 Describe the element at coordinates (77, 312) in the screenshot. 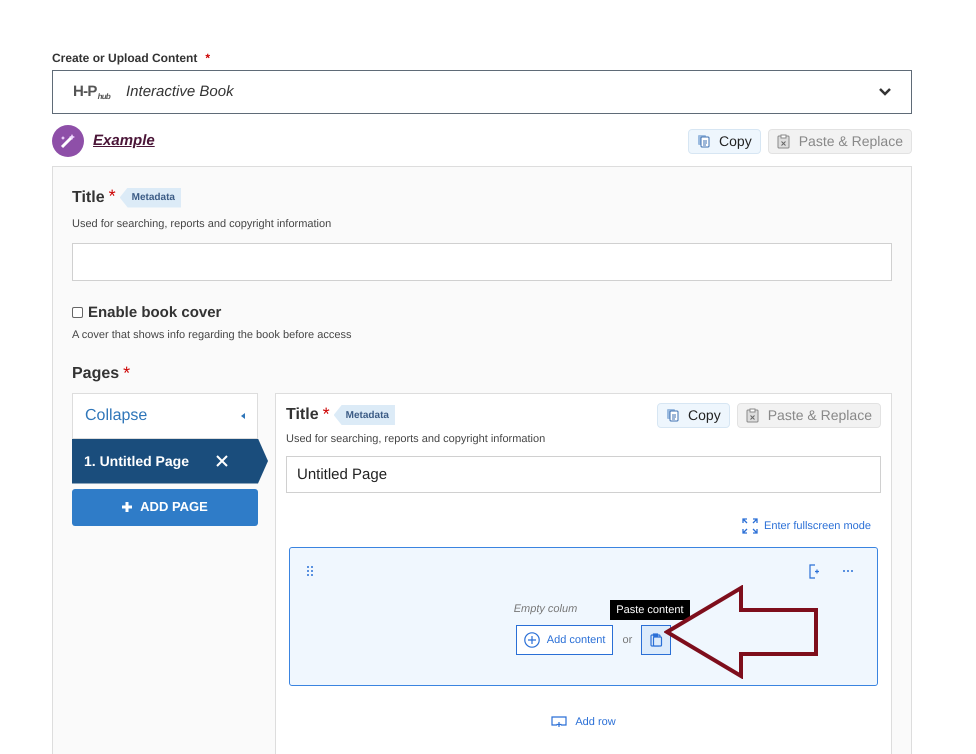

I see `checkbox` at that location.